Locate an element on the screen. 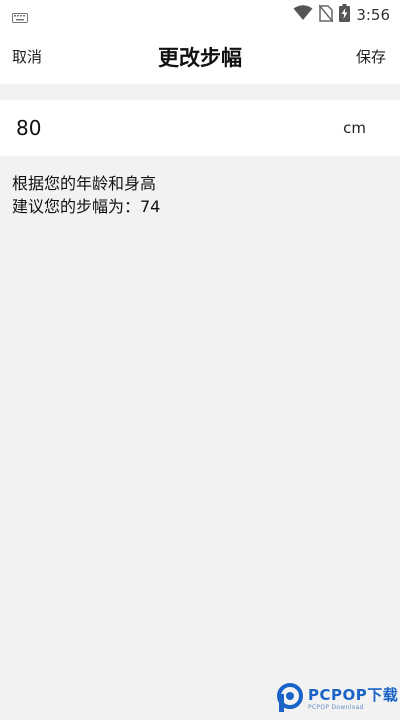 This screenshot has height=720, width=400. wifi-icon is located at coordinates (303, 15).